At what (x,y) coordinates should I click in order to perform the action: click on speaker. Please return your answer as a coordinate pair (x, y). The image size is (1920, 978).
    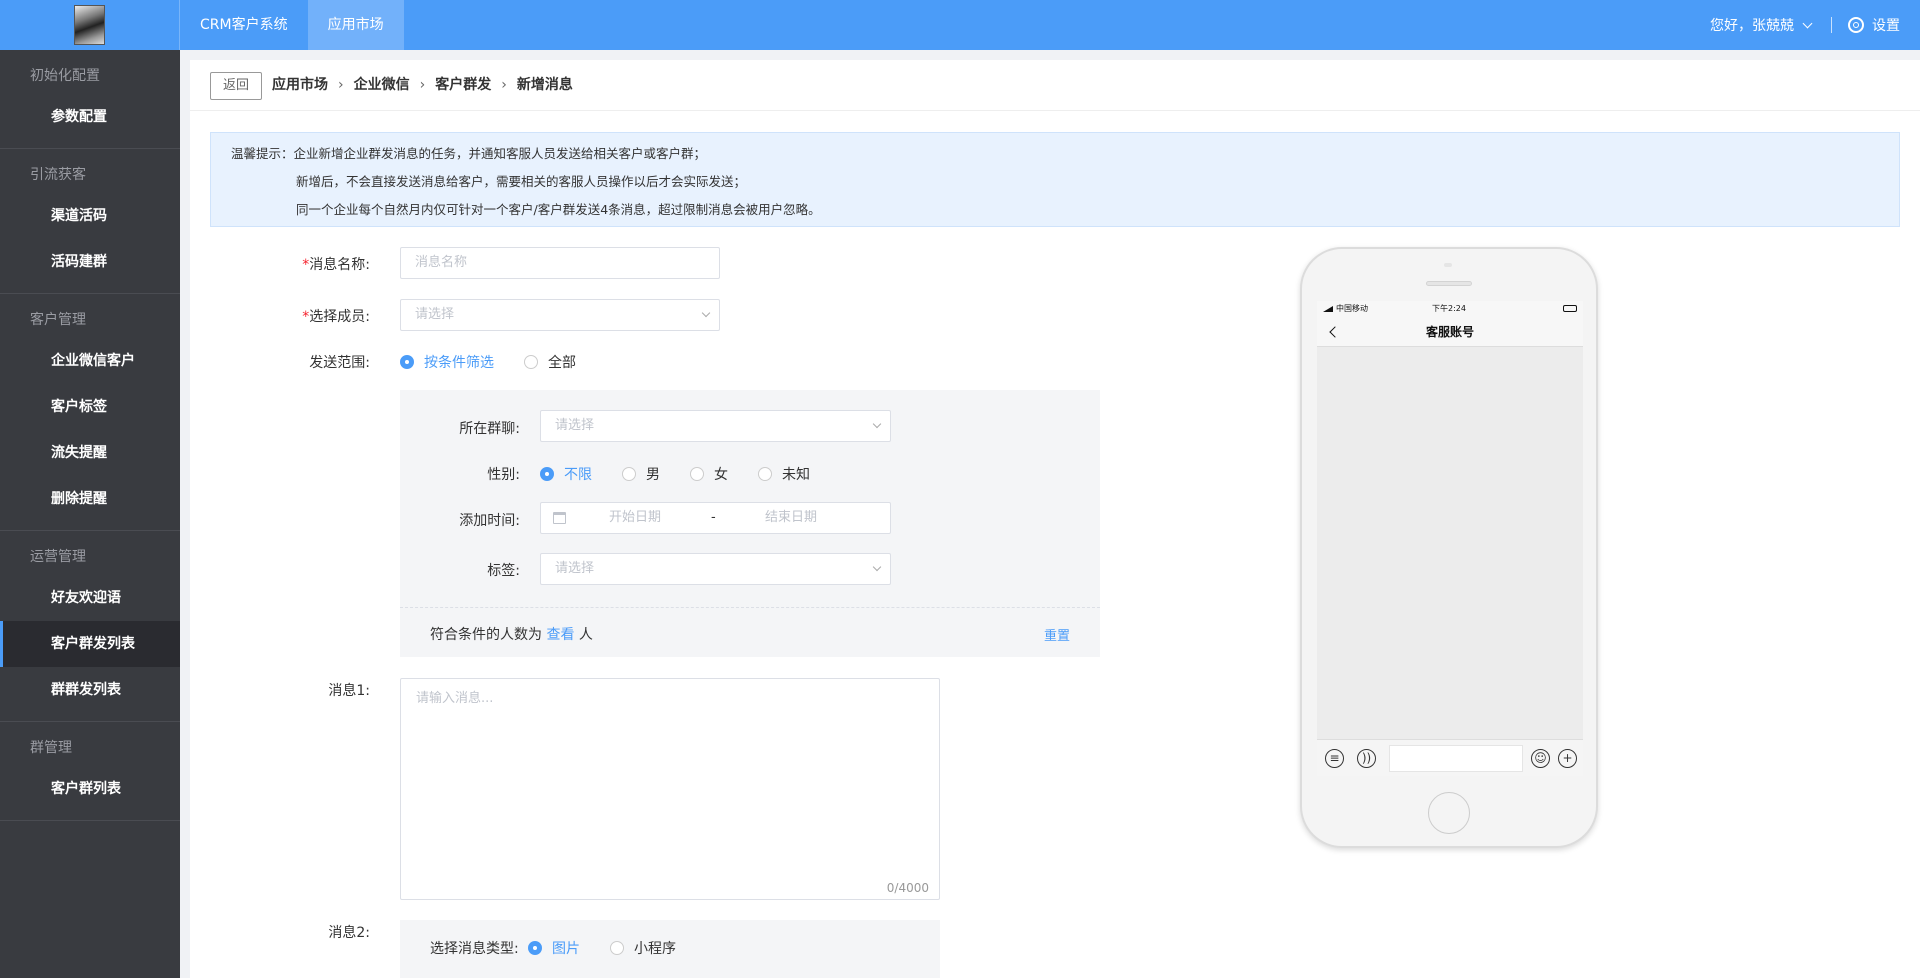
    Looking at the image, I should click on (1449, 283).